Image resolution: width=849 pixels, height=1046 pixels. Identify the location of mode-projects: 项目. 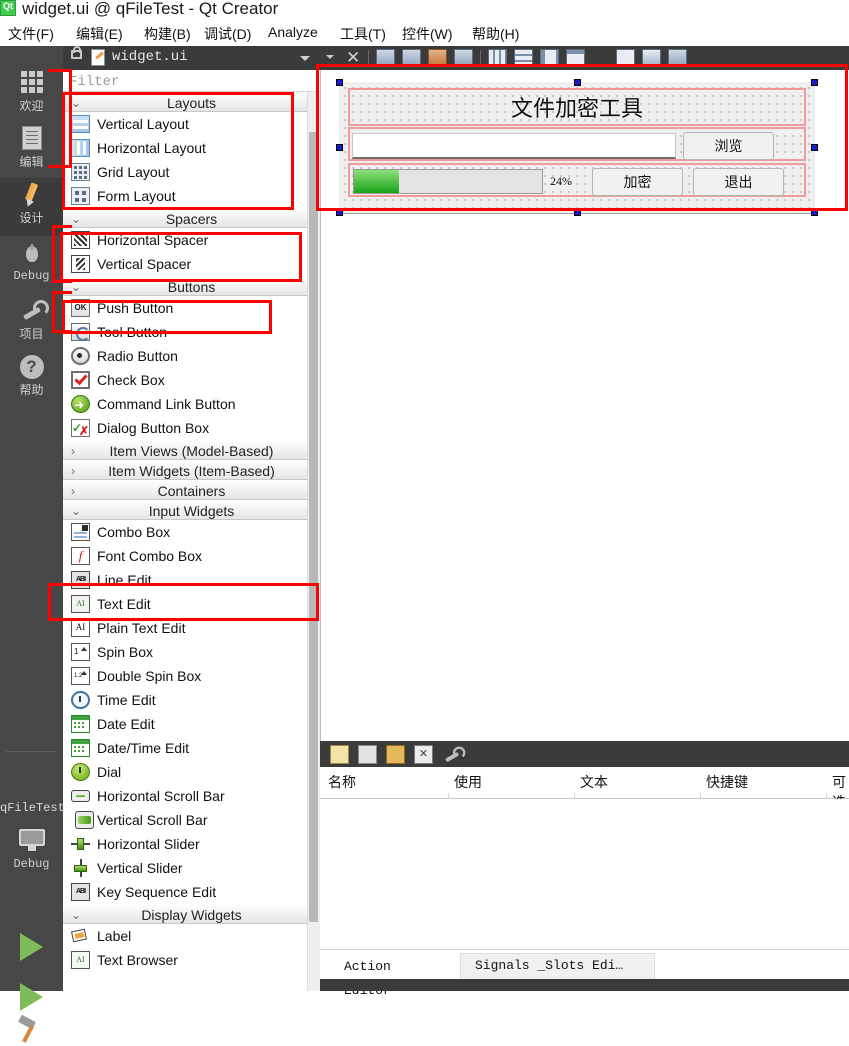
(31, 321).